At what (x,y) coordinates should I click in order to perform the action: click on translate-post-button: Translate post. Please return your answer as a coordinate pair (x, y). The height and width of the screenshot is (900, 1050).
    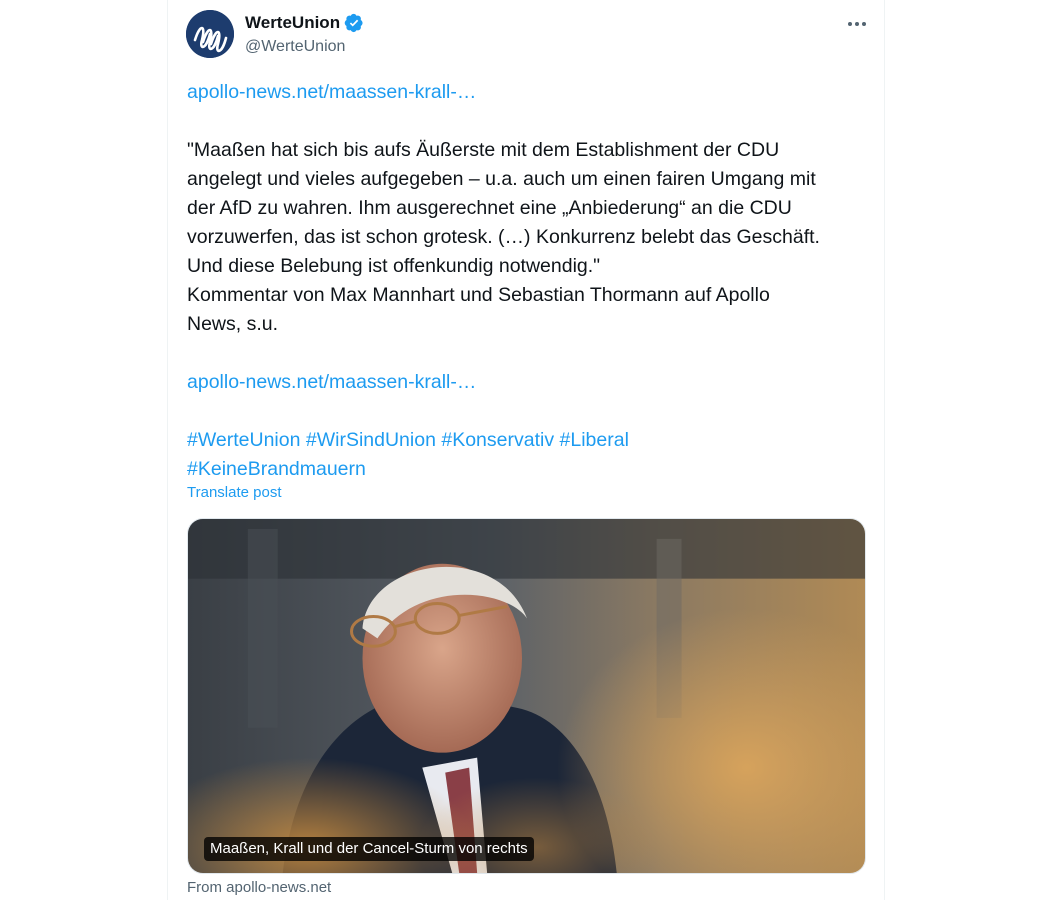
    Looking at the image, I should click on (234, 492).